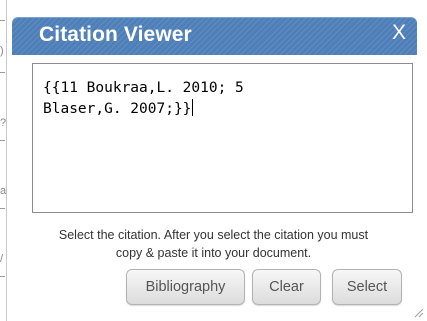 Image resolution: width=427 pixels, height=321 pixels. Describe the element at coordinates (418, 312) in the screenshot. I see `resize-grip-icon` at that location.